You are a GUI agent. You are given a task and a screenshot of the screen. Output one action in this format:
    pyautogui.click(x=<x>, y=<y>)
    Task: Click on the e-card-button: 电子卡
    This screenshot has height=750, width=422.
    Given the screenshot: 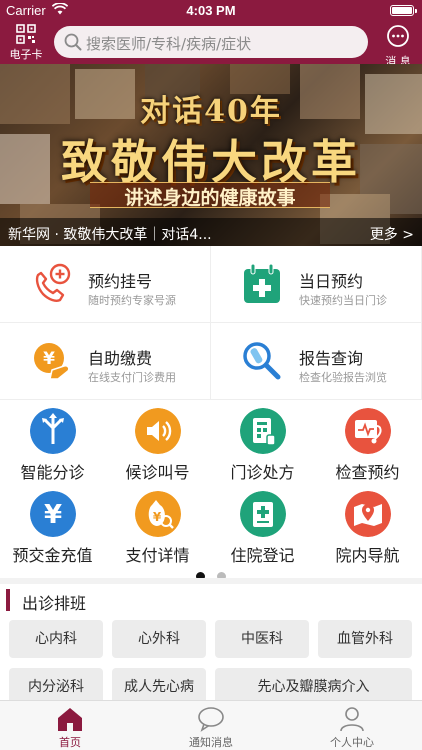 What is the action you would take?
    pyautogui.click(x=26, y=43)
    